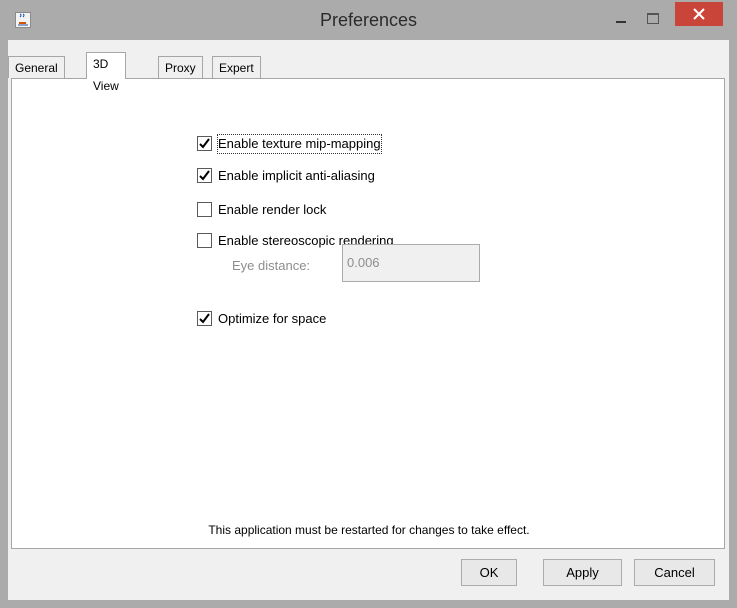 This screenshot has height=608, width=737. What do you see at coordinates (106, 72) in the screenshot?
I see `tab-3d-view: 3D View` at bounding box center [106, 72].